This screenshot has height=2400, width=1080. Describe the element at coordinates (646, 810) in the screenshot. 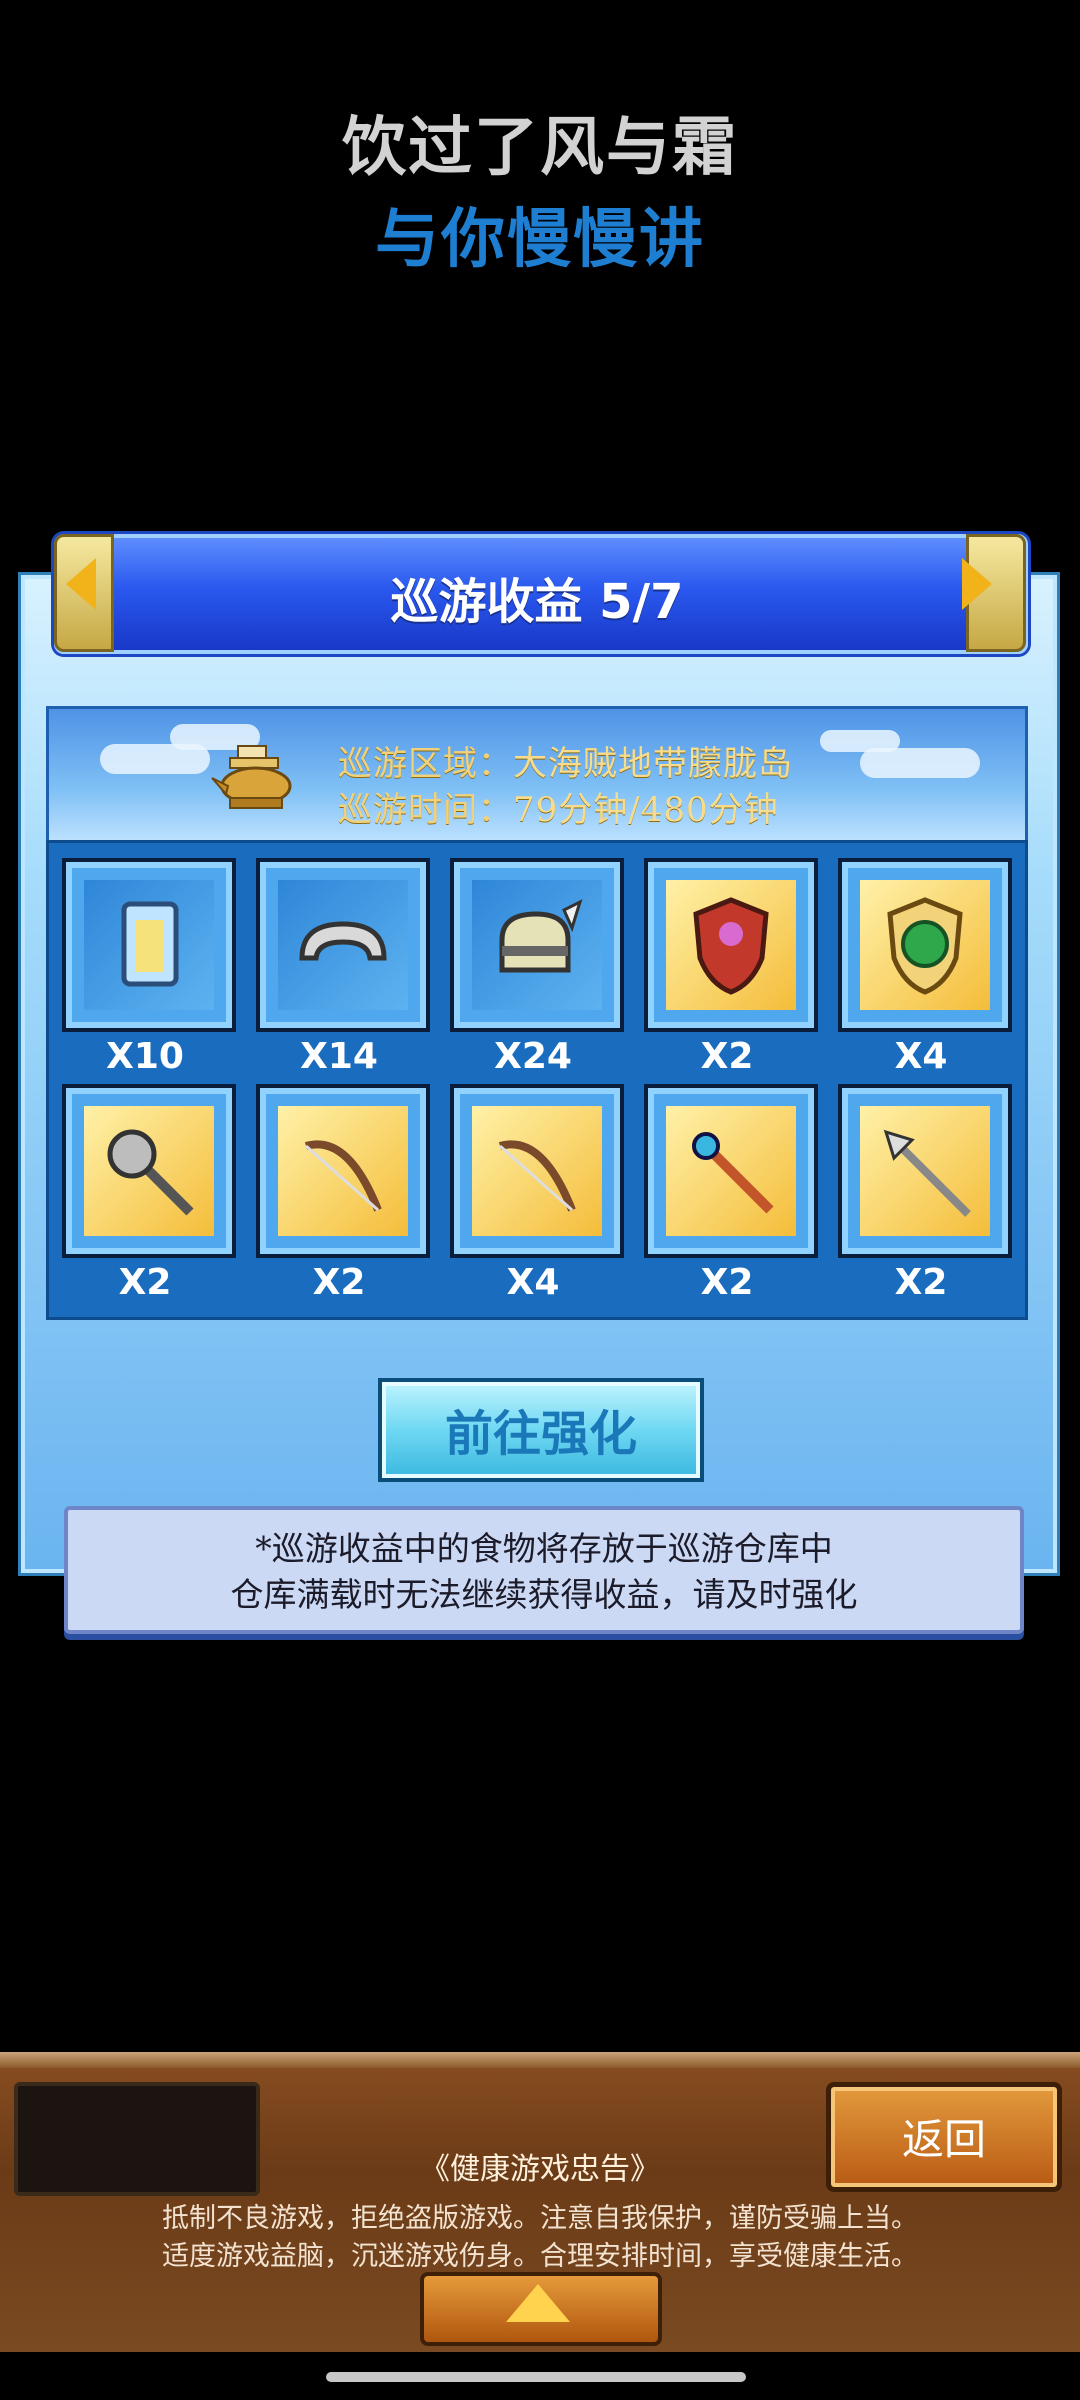

I see `cruise-time-value: 79分钟/480分钟` at that location.